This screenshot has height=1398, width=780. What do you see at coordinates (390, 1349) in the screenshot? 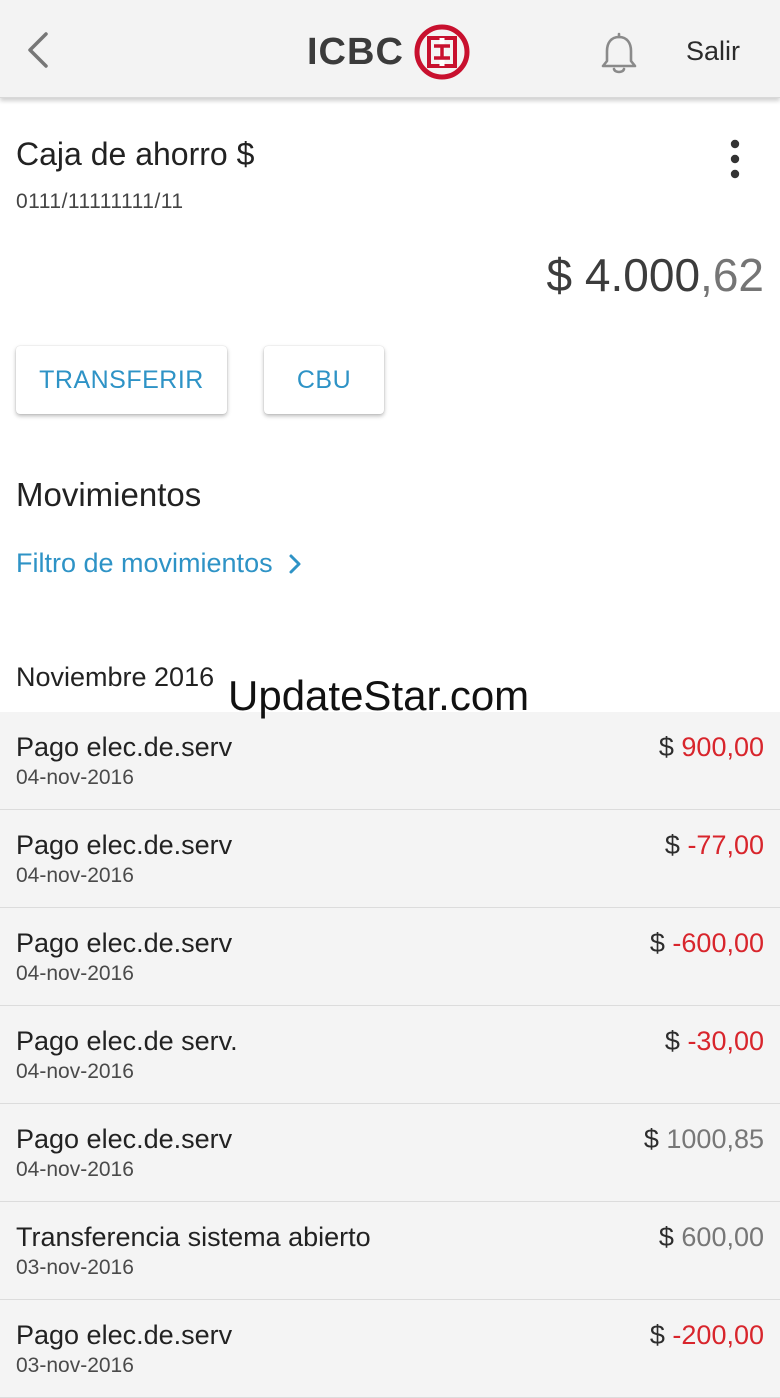
I see `movement-row: Pago elec.de.serv 03-nov-2016 $ -200,00` at bounding box center [390, 1349].